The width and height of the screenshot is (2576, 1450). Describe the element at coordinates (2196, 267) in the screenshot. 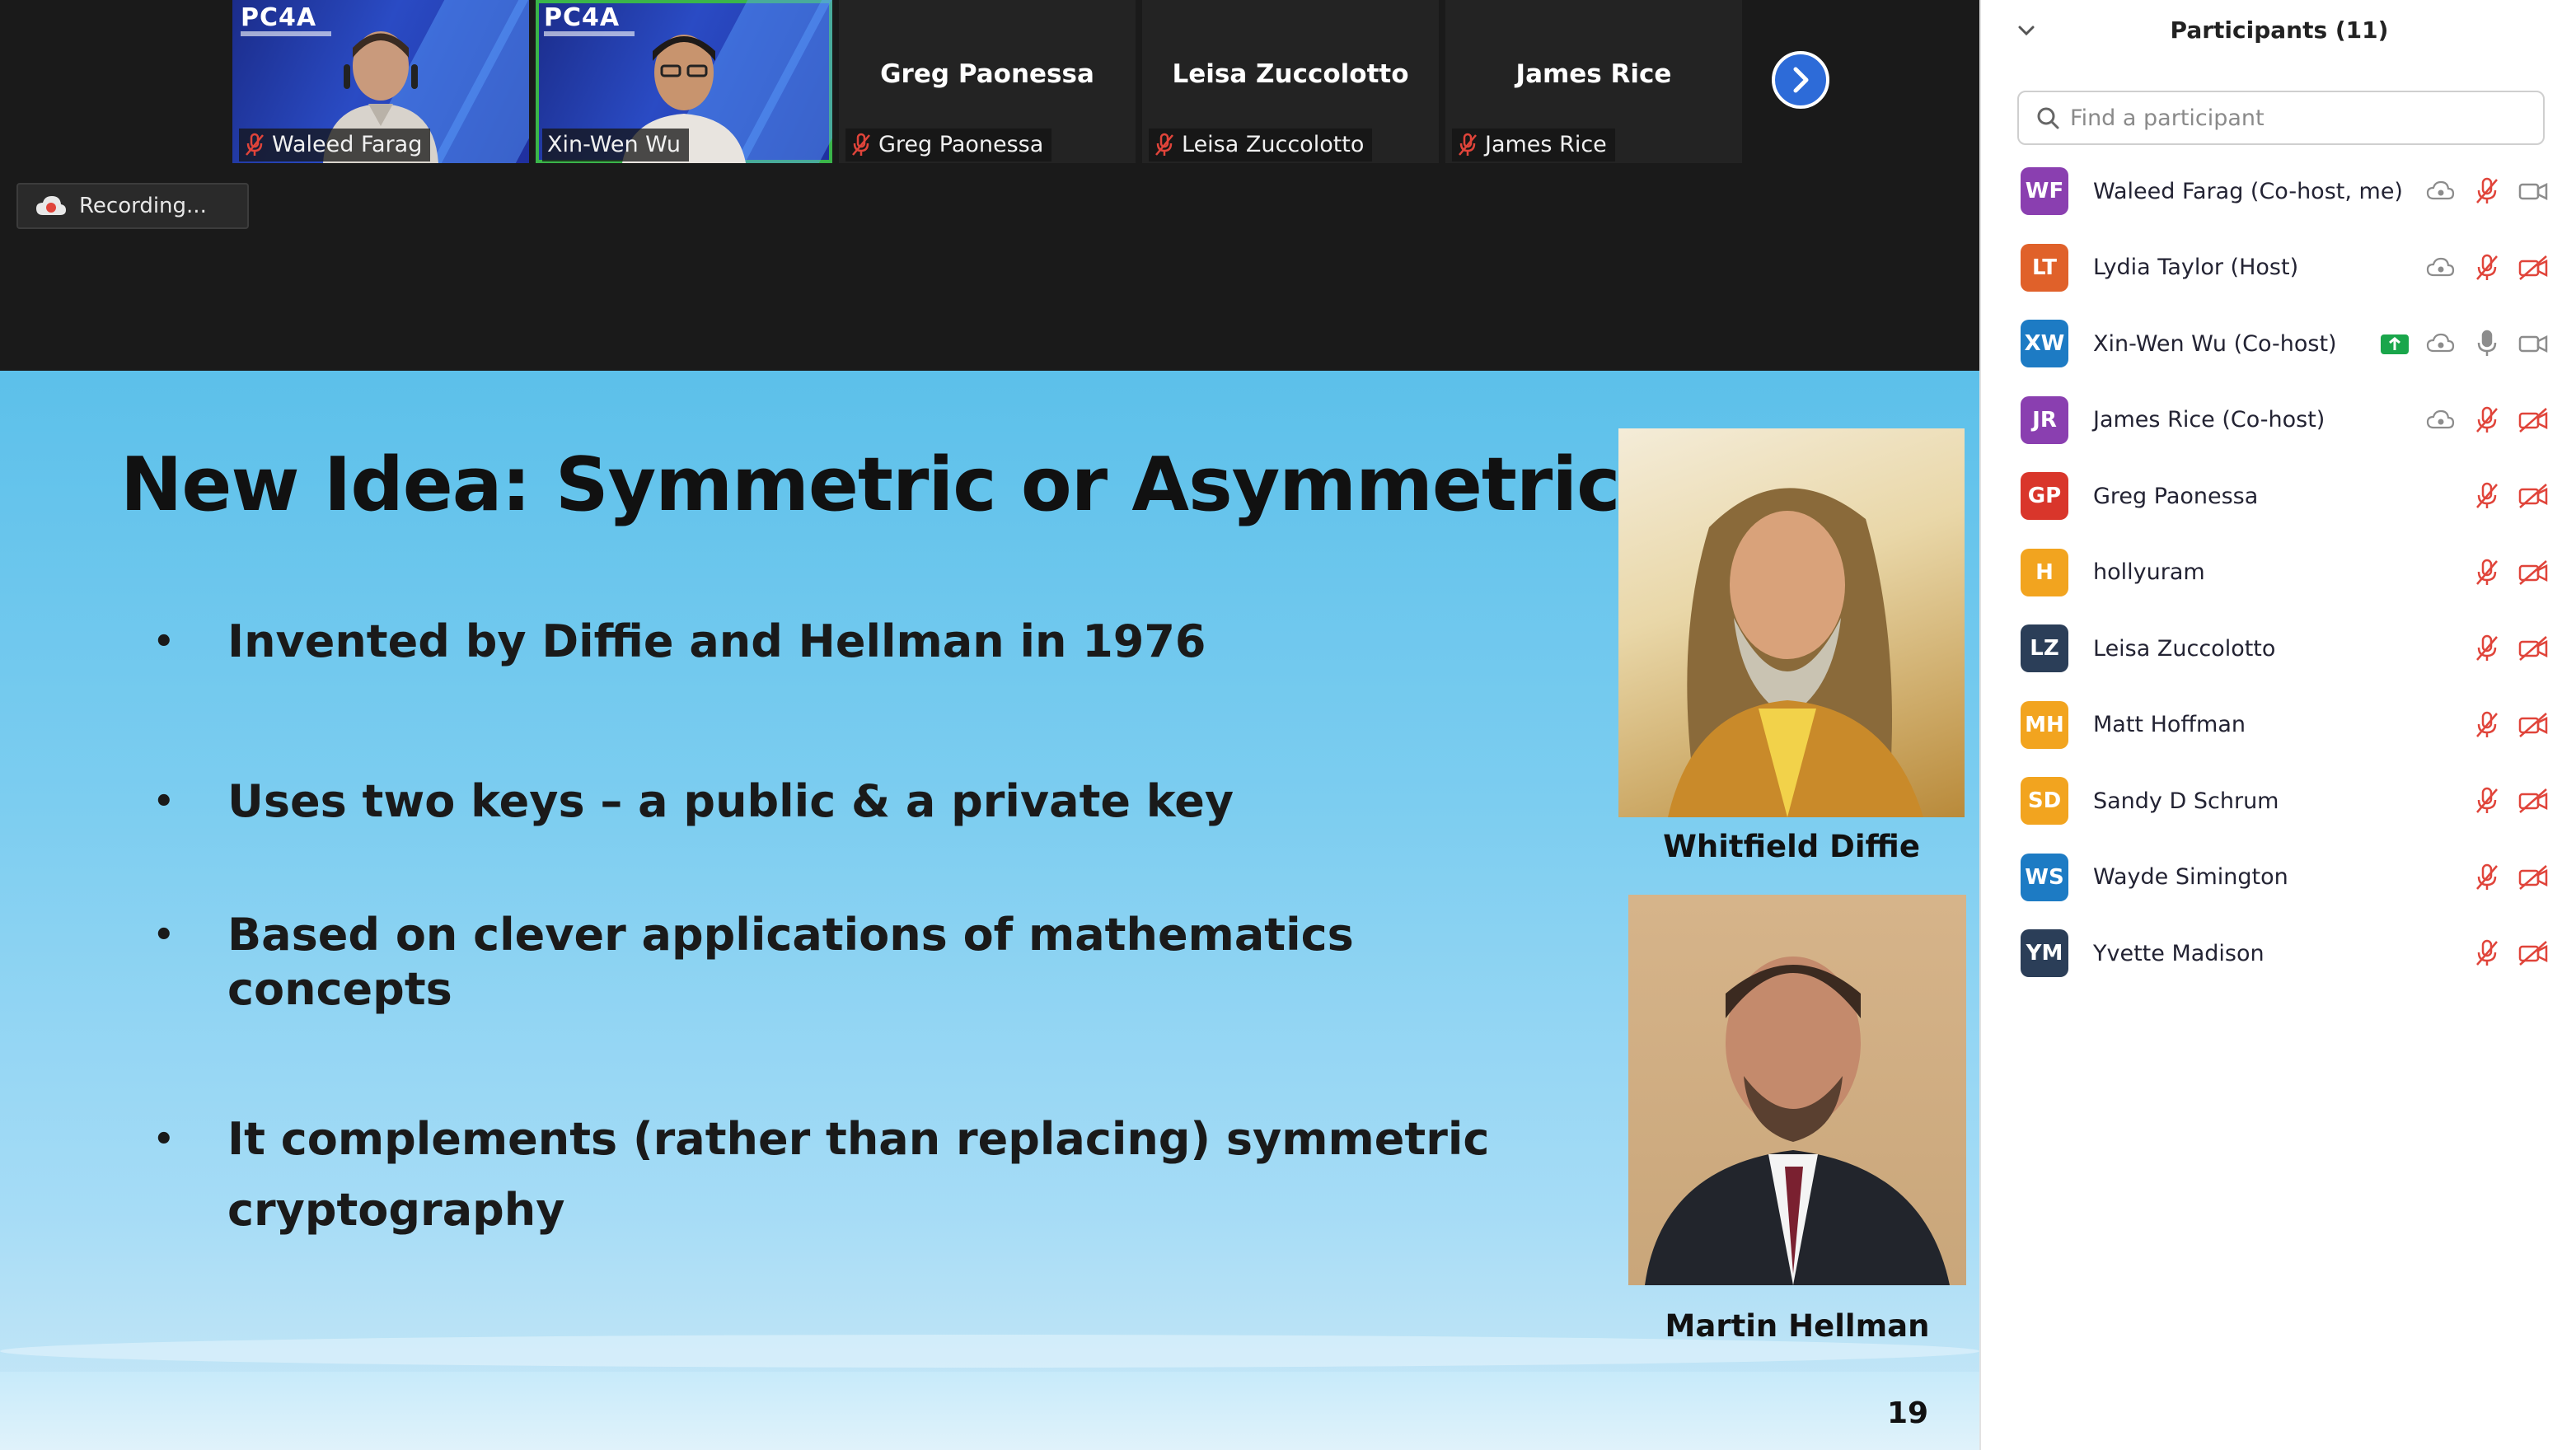

I see `participant-name: Lydia Taylor (Host)` at that location.